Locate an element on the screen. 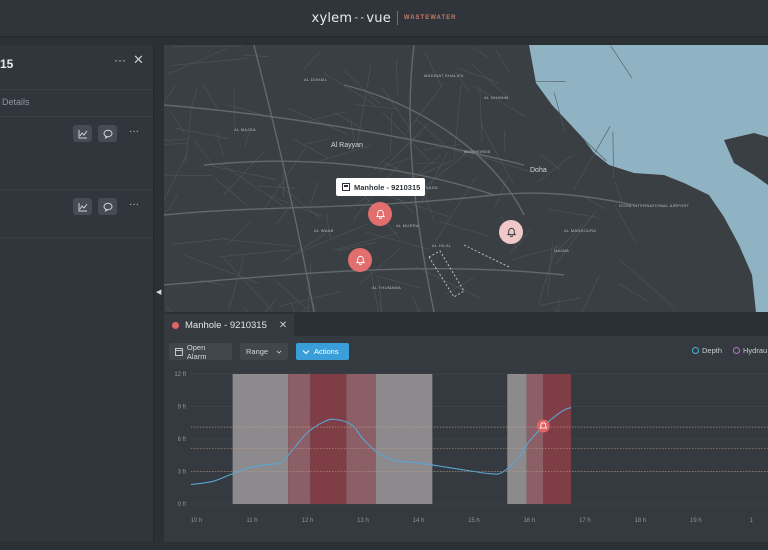  map-label: DOHA INTERNATIONAL AIRPORT is located at coordinates (654, 205).